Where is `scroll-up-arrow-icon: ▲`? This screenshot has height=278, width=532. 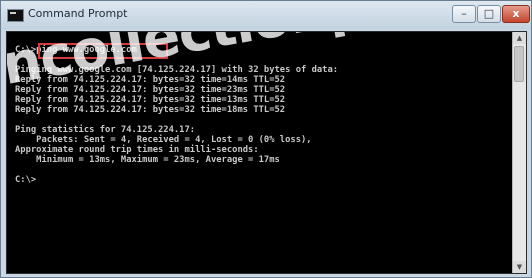 scroll-up-arrow-icon: ▲ is located at coordinates (519, 38).